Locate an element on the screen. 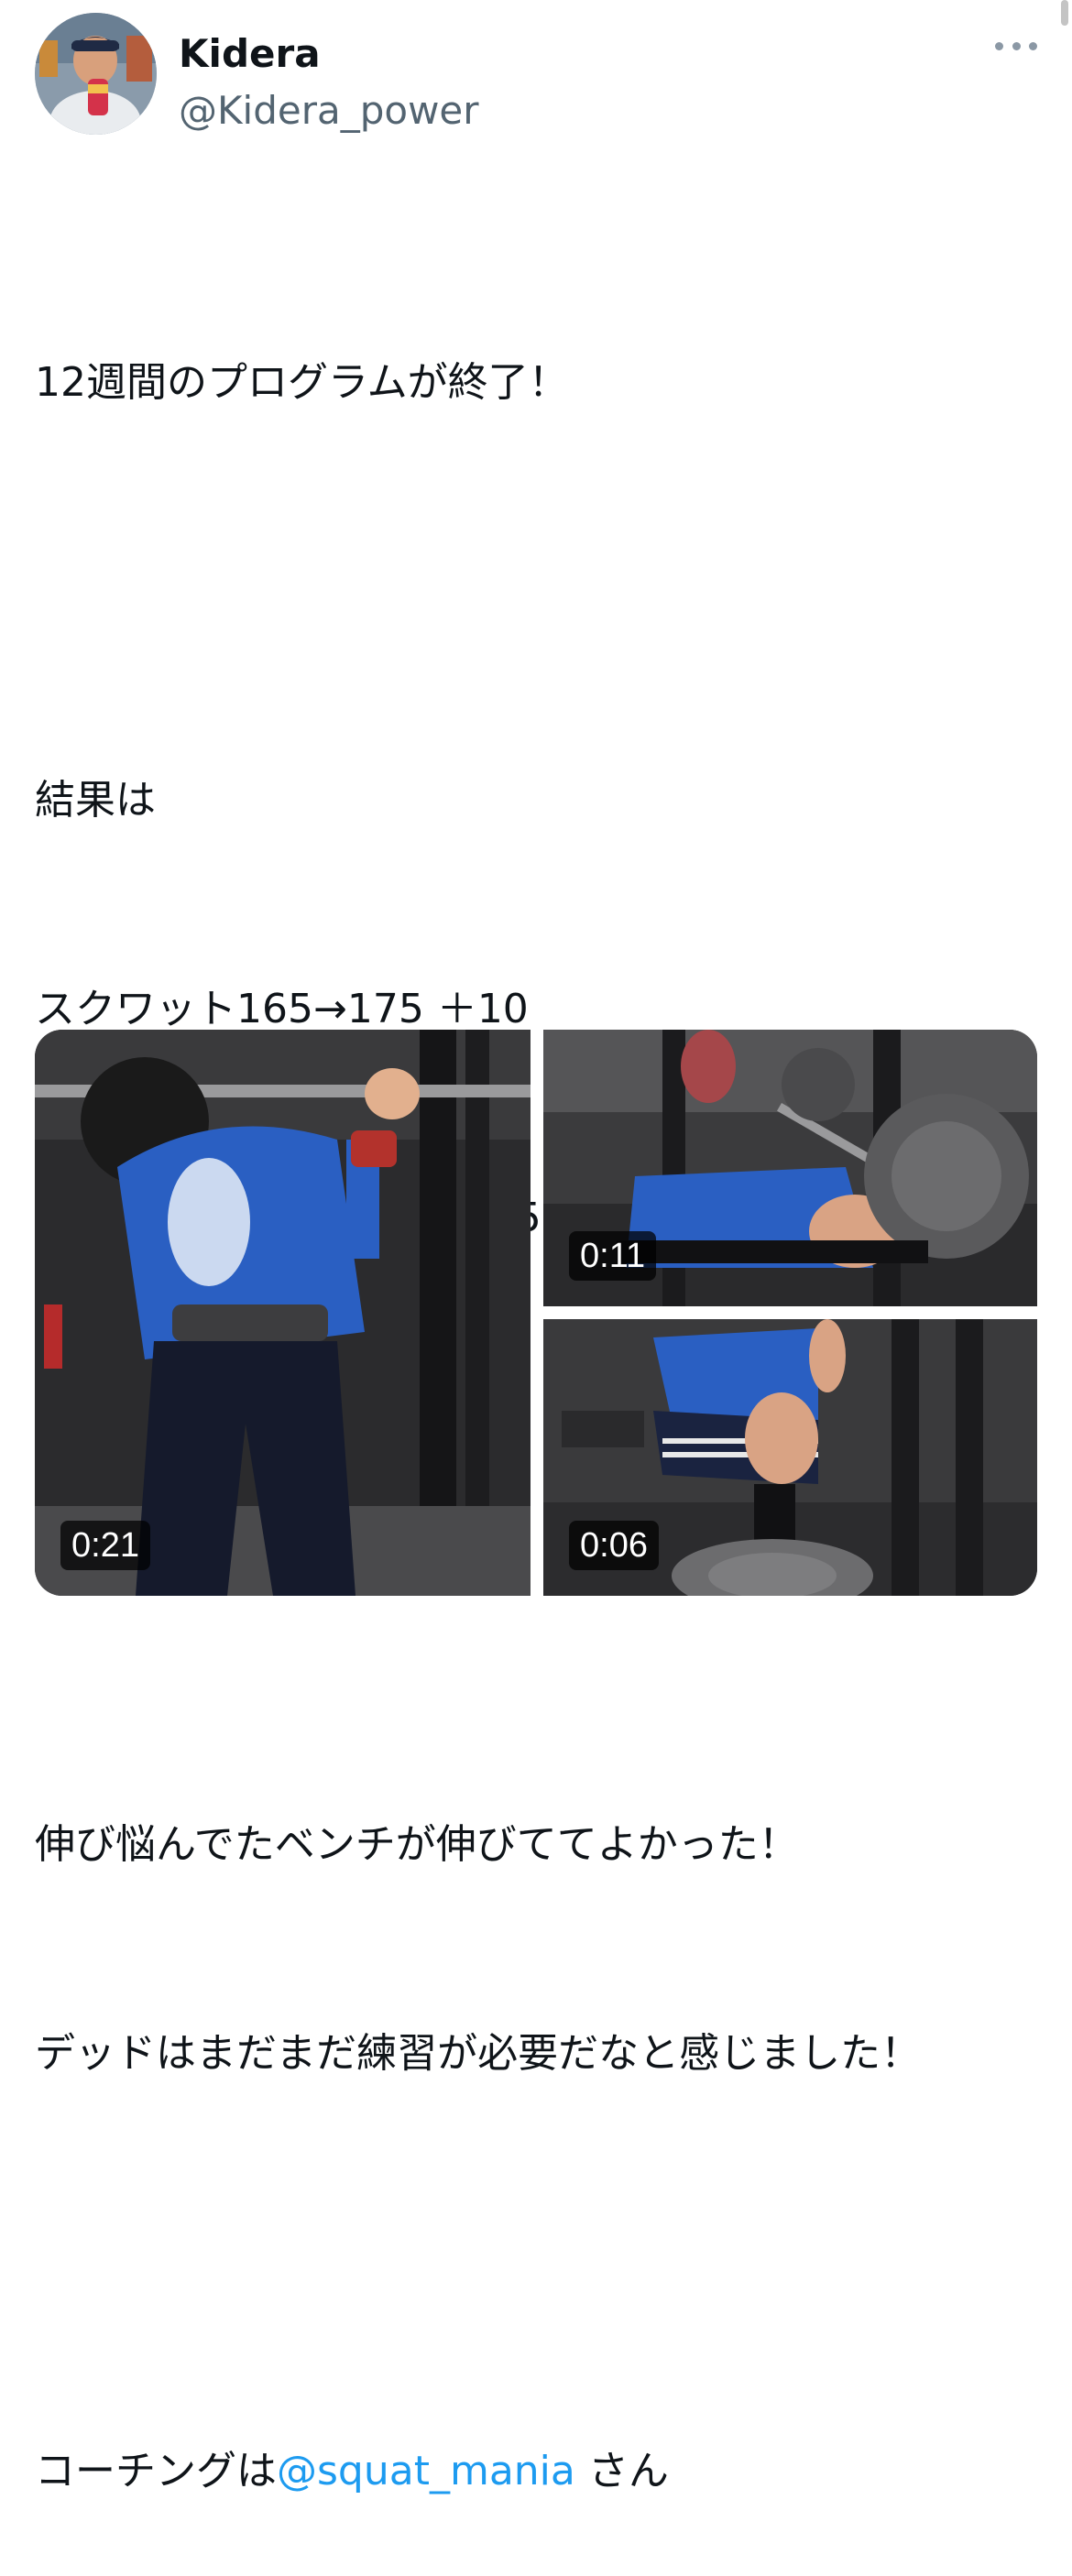  avatar-photo-icon is located at coordinates (96, 74).